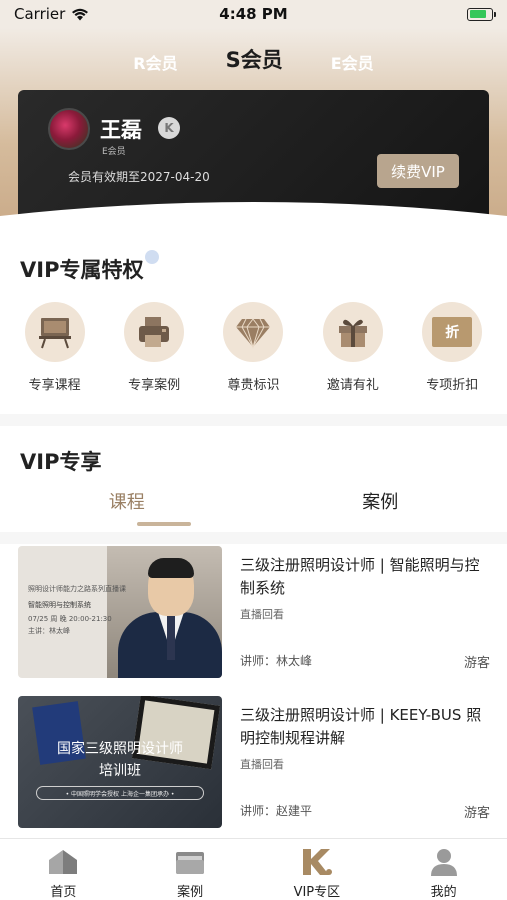 This screenshot has height=900, width=507. What do you see at coordinates (443, 892) in the screenshot?
I see `tab-label: 我的` at bounding box center [443, 892].